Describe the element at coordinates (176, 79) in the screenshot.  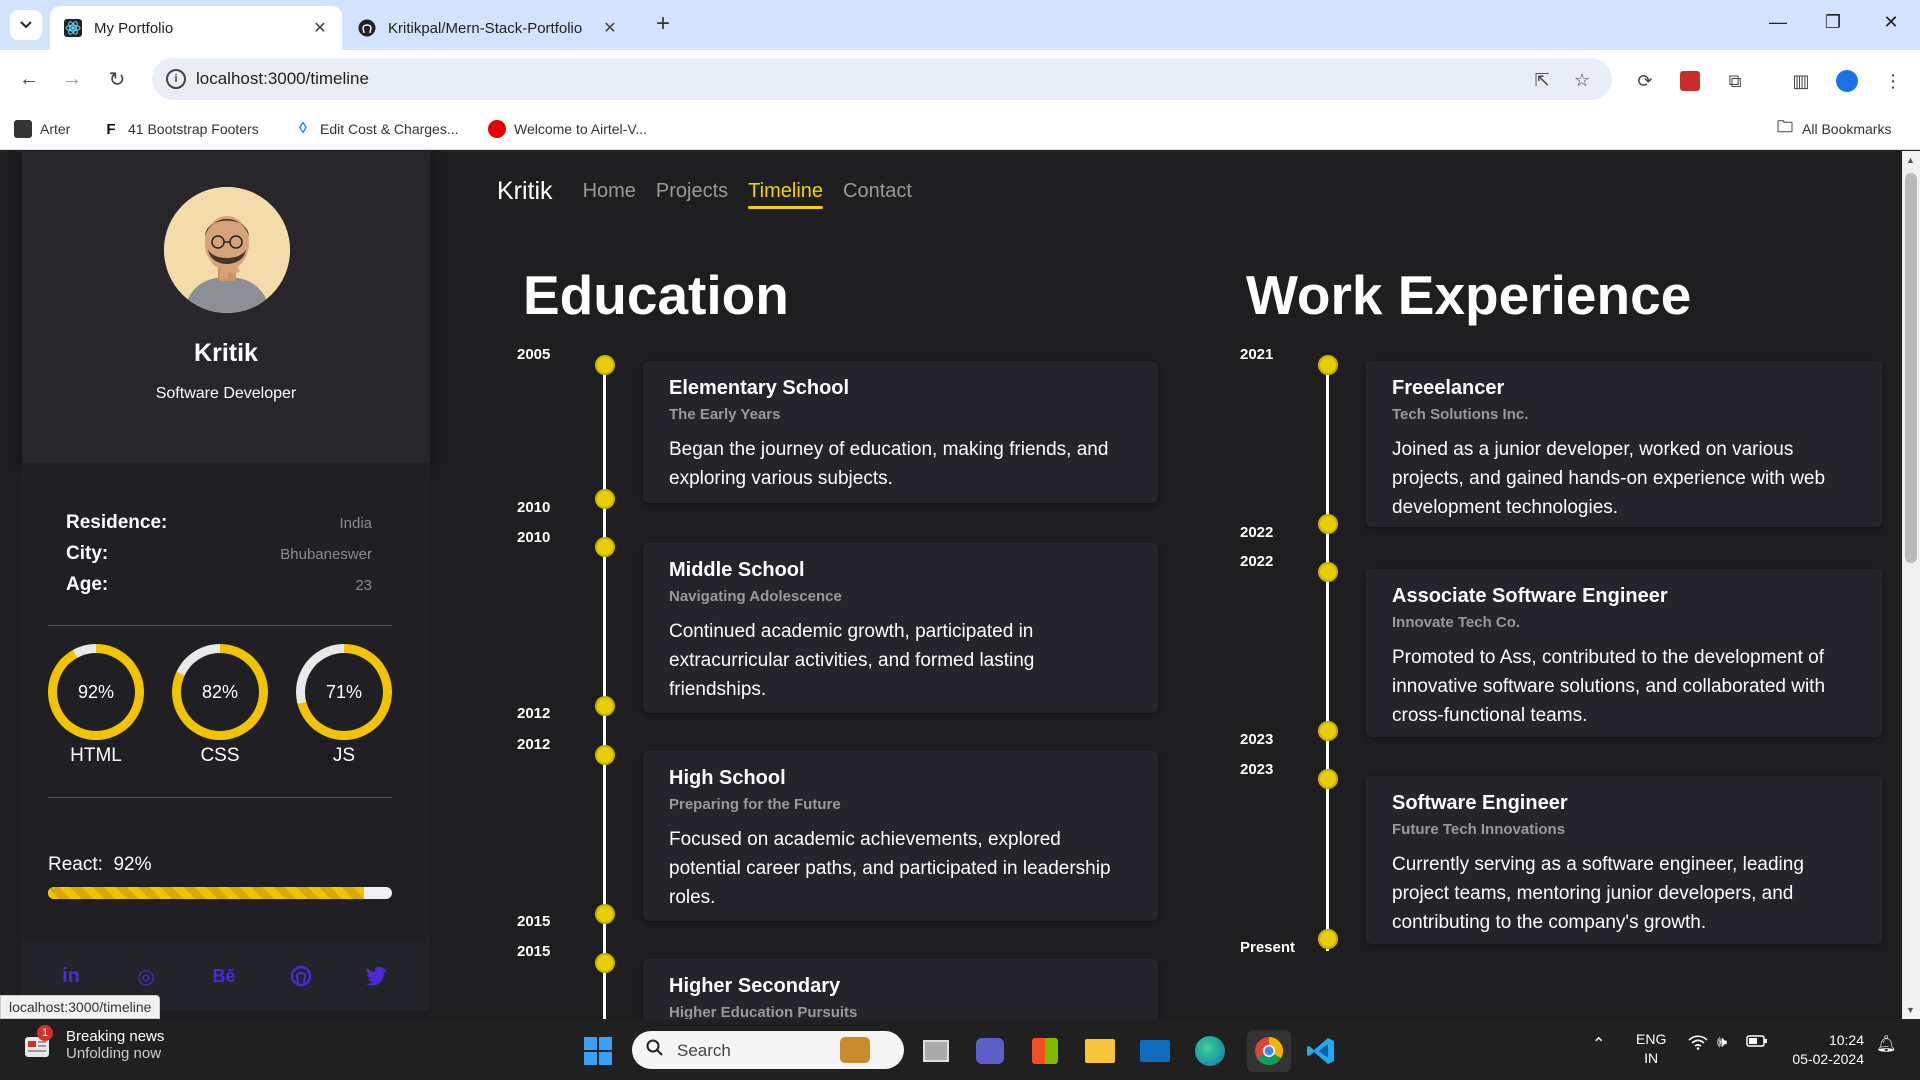
I see `site-info-icon: i` at that location.